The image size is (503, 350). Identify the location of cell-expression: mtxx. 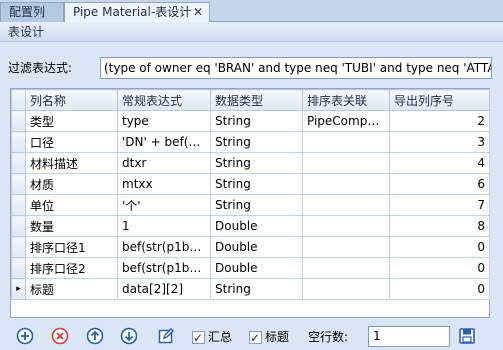
(164, 184).